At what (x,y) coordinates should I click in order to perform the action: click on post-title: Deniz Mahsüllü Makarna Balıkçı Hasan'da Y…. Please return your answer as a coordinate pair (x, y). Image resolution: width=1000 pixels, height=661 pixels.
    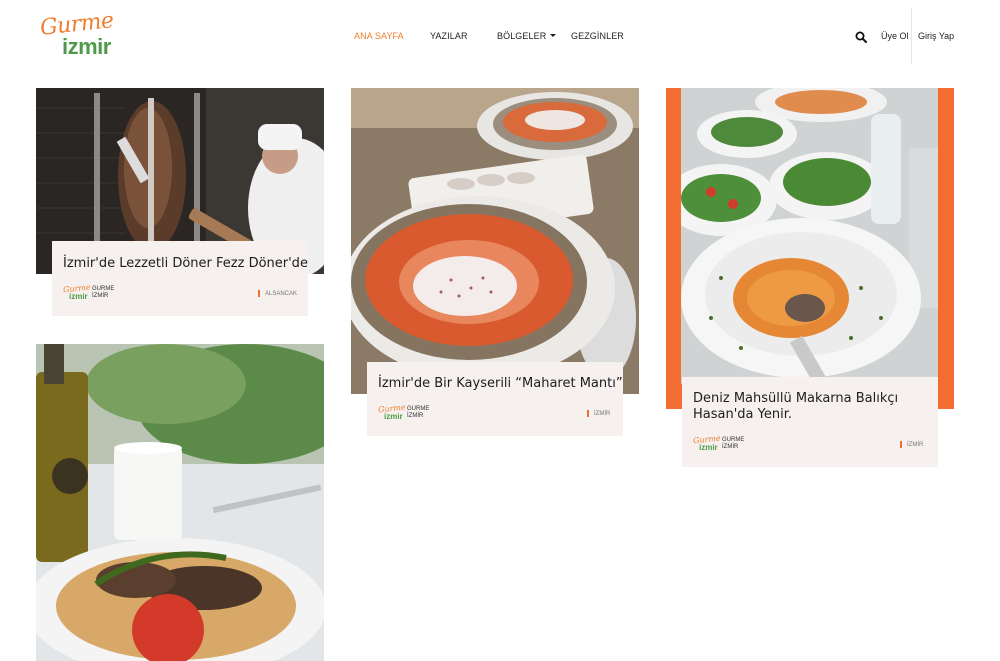
    Looking at the image, I should click on (795, 407).